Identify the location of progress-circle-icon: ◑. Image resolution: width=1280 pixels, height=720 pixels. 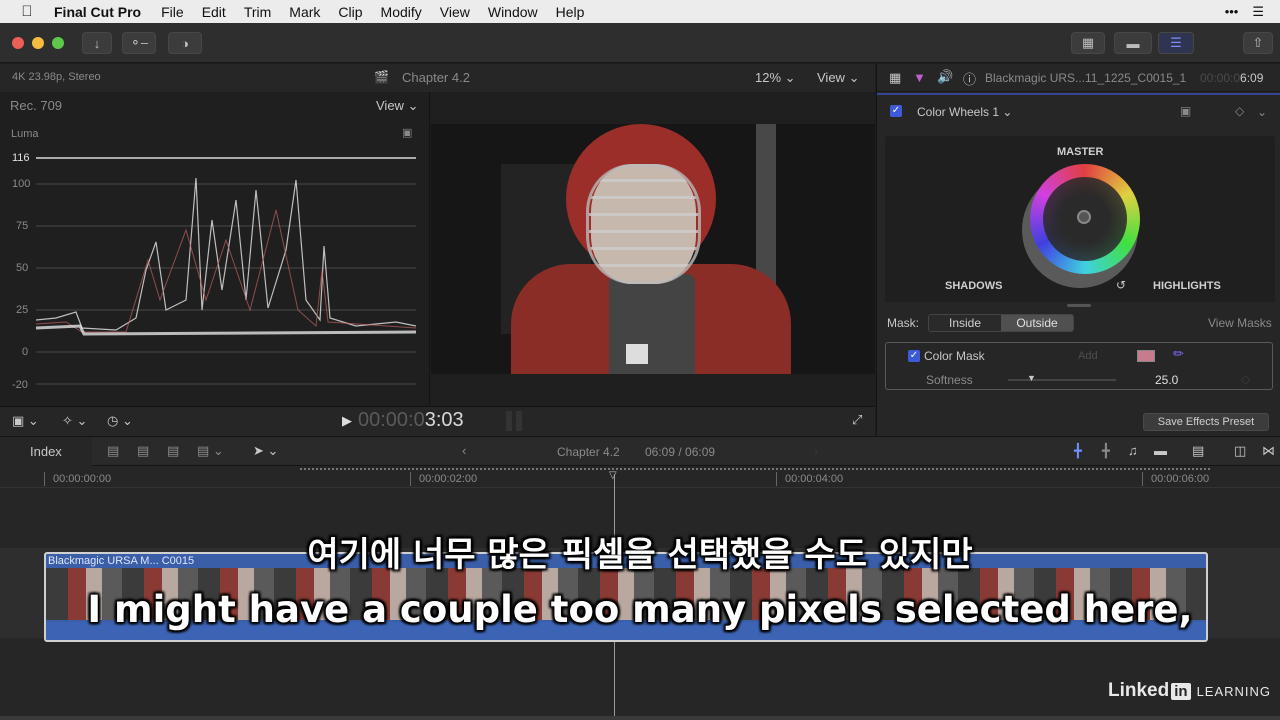
(185, 43).